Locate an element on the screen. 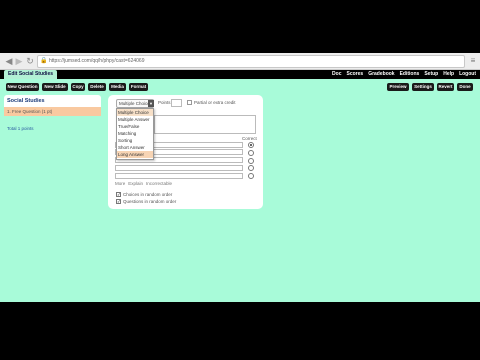 The height and width of the screenshot is (360, 480). new-question-button: New Question is located at coordinates (22, 87).